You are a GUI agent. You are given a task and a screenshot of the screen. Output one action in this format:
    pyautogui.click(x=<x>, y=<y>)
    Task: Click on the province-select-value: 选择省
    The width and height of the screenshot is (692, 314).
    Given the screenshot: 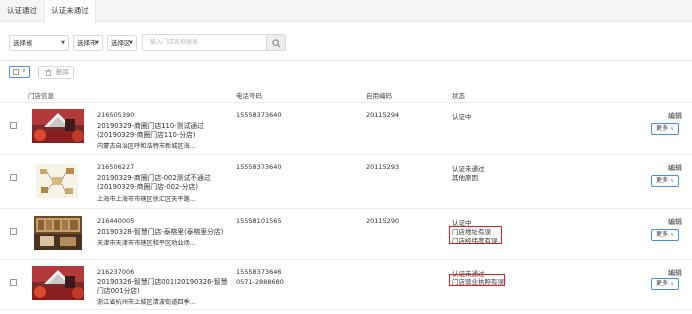 What is the action you would take?
    pyautogui.click(x=23, y=43)
    